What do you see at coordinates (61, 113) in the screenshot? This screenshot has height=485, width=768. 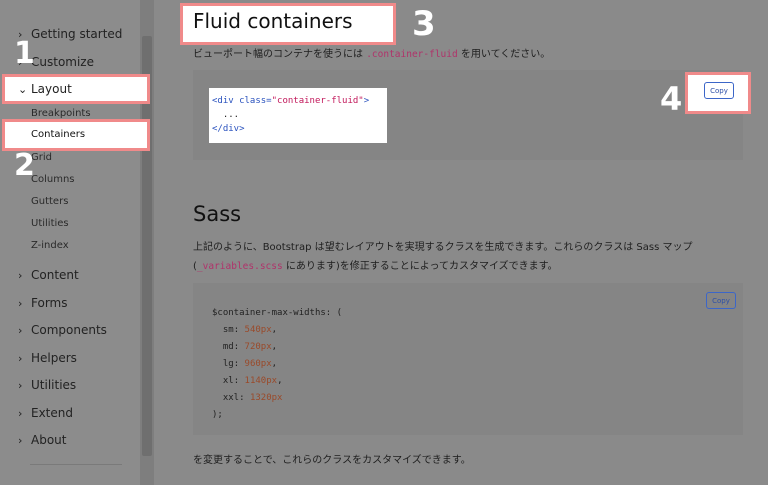 I see `sidebar-subitem-breakpoints: Breakpoints` at bounding box center [61, 113].